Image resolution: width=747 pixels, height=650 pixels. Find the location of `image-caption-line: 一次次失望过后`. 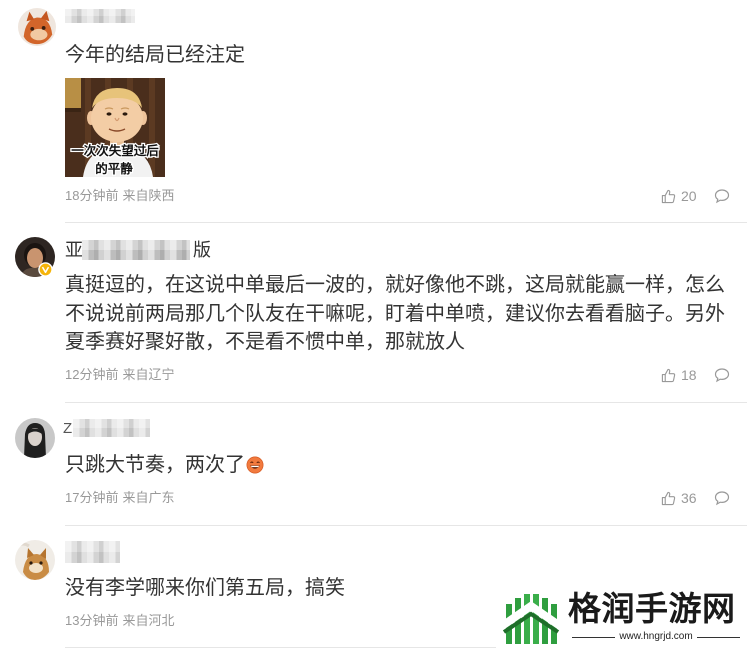

image-caption-line: 一次次失望过后 is located at coordinates (115, 150).